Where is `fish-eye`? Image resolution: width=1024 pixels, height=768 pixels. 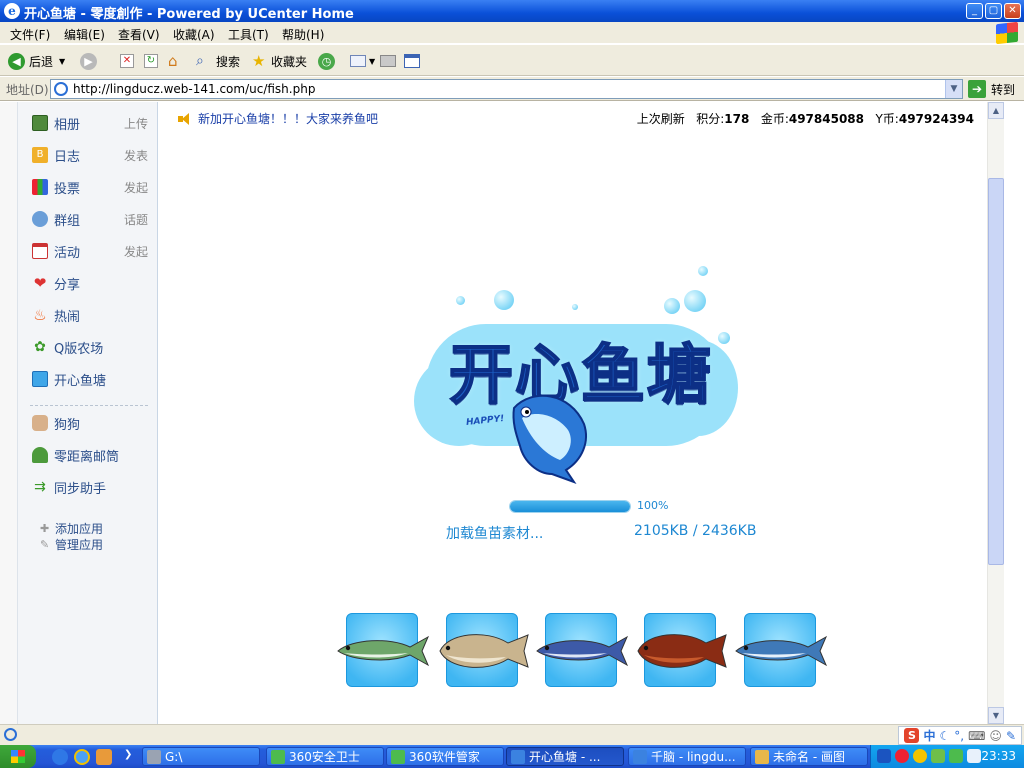 fish-eye is located at coordinates (646, 648).